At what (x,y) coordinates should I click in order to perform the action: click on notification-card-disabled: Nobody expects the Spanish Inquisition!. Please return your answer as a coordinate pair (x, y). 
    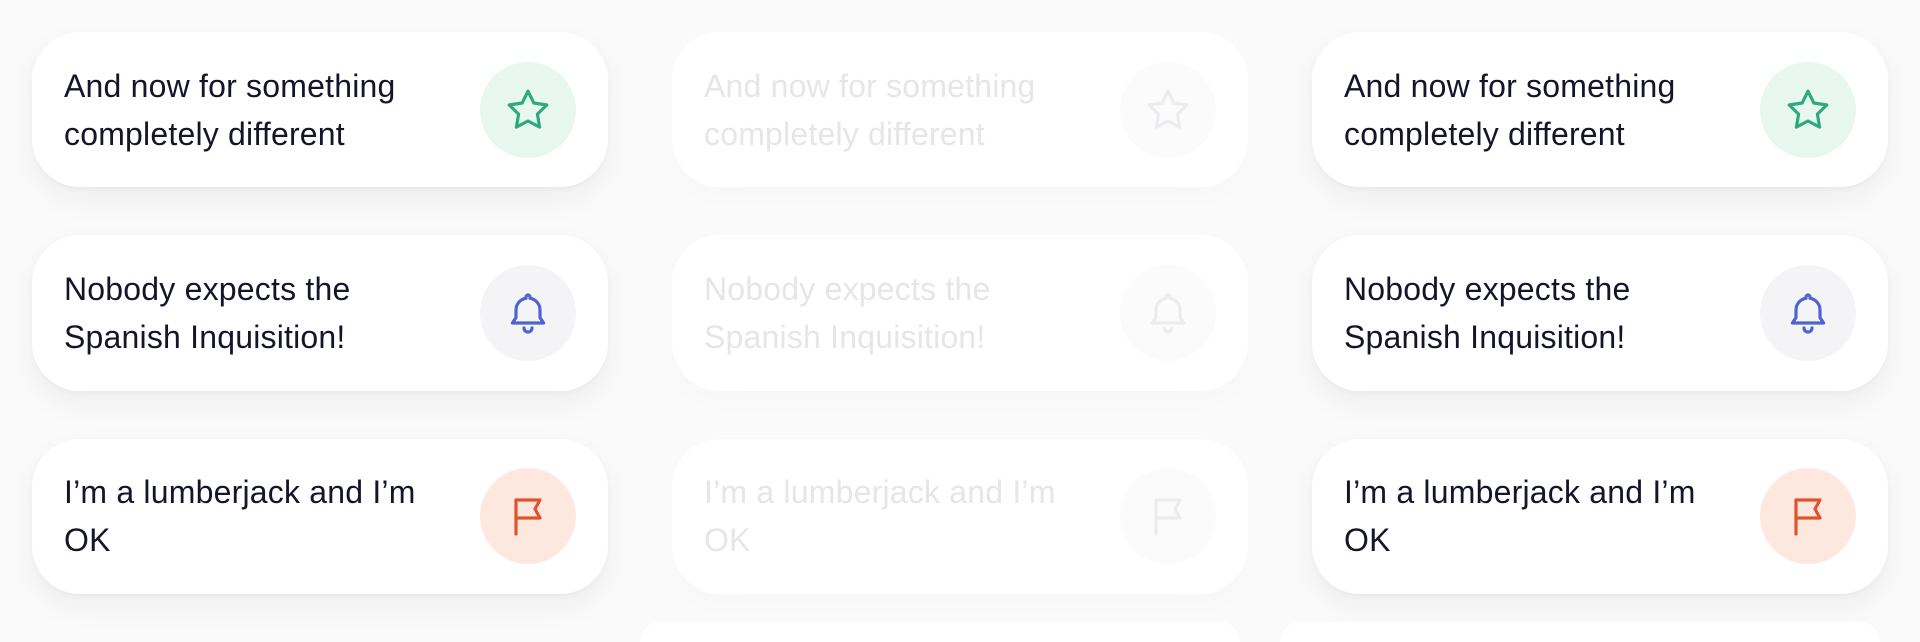
    Looking at the image, I should click on (960, 313).